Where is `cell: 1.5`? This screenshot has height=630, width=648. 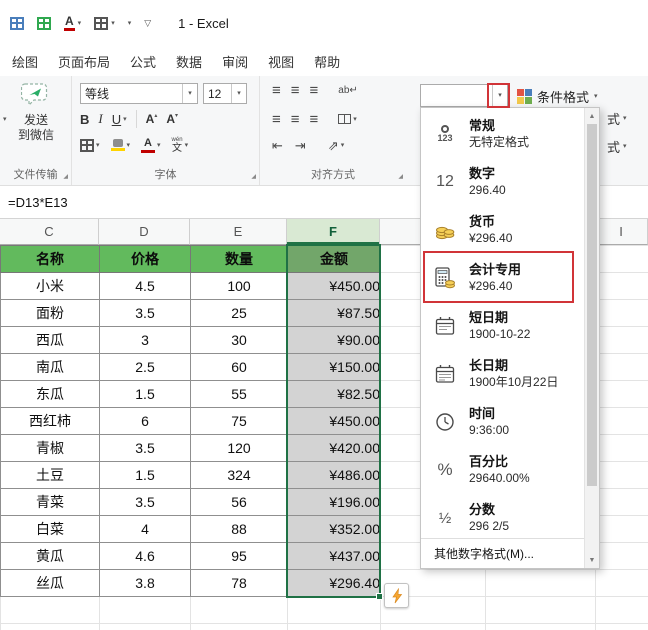
cell: 1.5 is located at coordinates (145, 394).